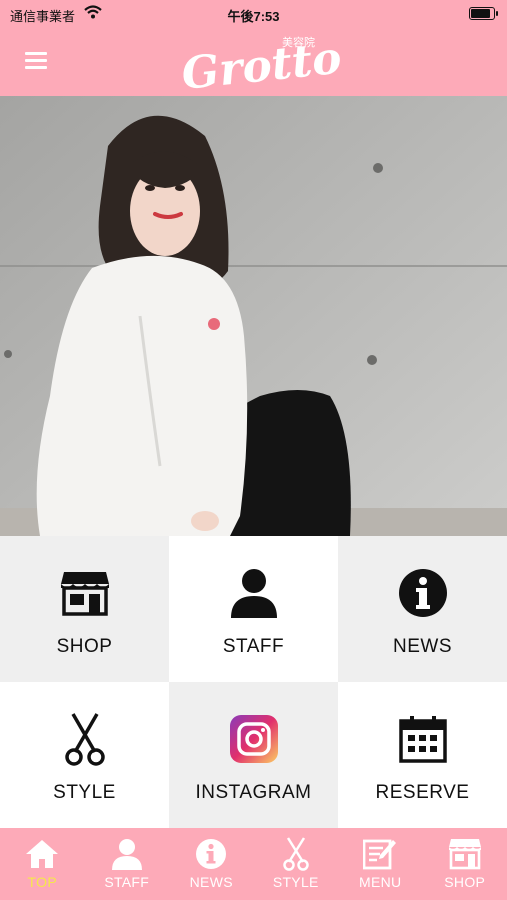 The width and height of the screenshot is (507, 900). Describe the element at coordinates (465, 882) in the screenshot. I see `tab-shop-label: SHOP` at that location.